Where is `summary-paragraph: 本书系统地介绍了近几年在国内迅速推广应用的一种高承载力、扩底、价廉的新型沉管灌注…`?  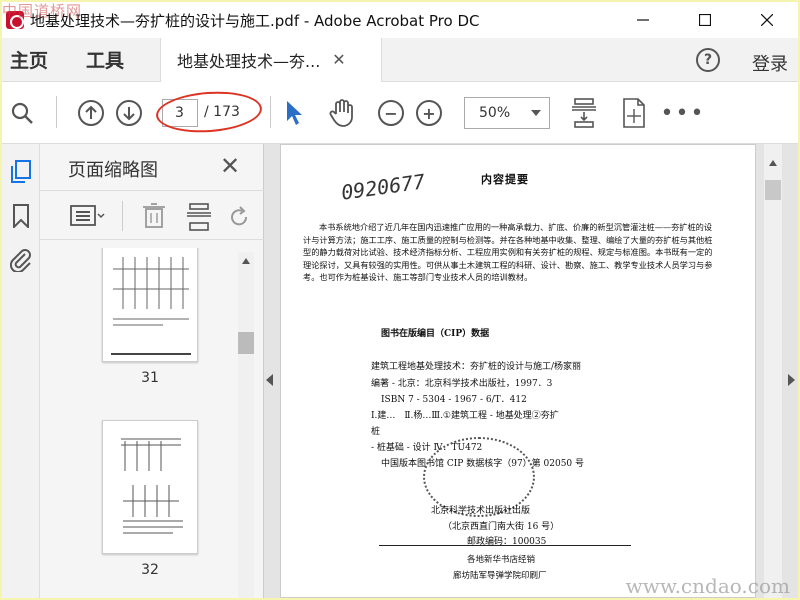
summary-paragraph: 本书系统地介绍了近几年在国内迅速推广应用的一种高承载力、扩底、价廉的新型沉管灌注… is located at coordinates (508, 252).